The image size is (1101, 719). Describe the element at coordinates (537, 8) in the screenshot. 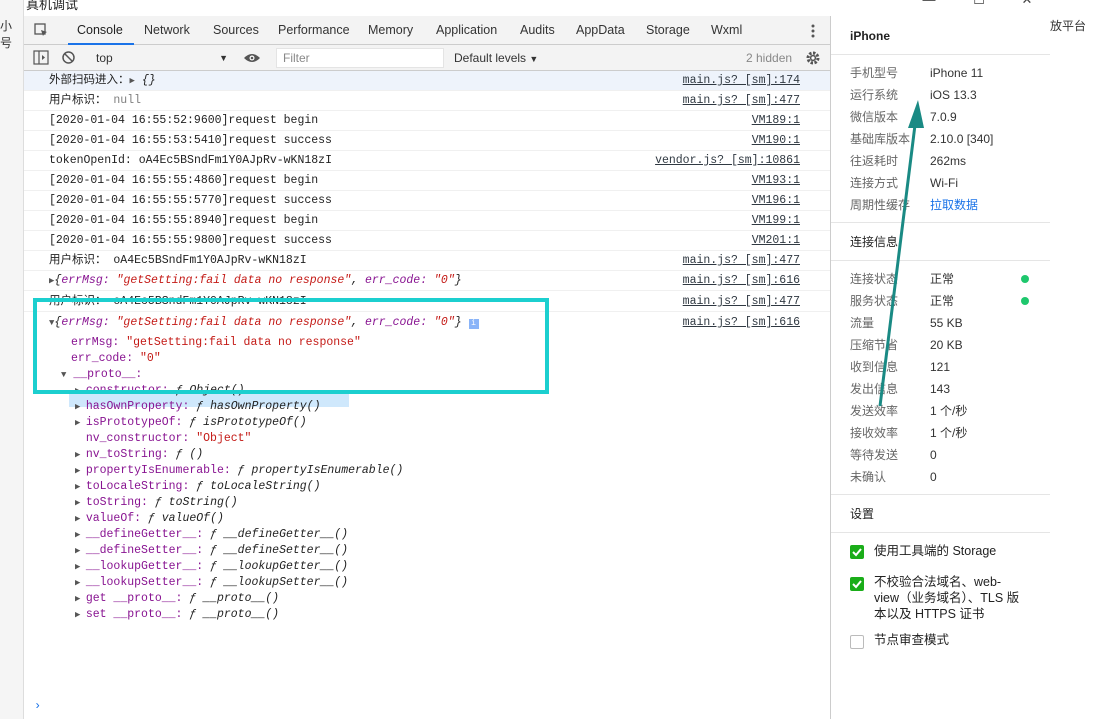

I see `title-bar: 真机调试 — ☐ ✕` at that location.